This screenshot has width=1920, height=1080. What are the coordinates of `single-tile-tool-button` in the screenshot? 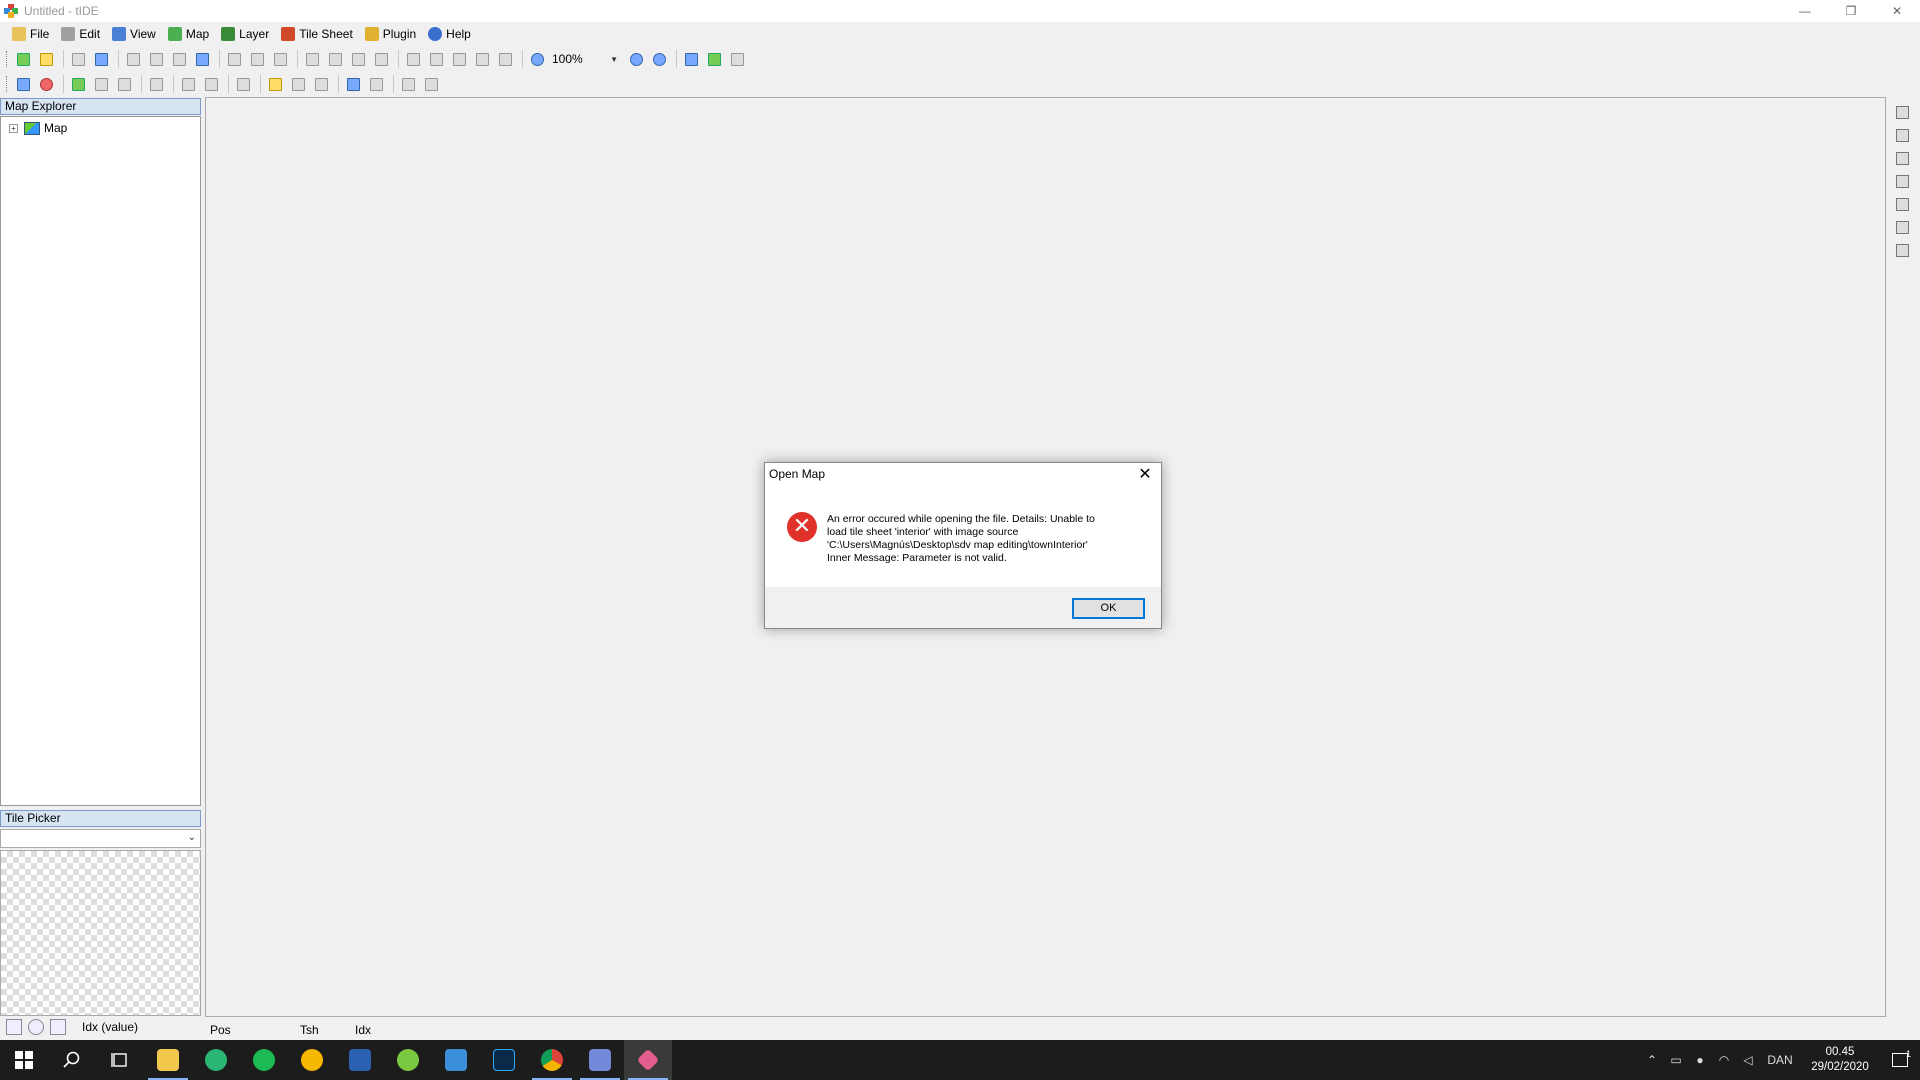 It's located at (1902, 135).